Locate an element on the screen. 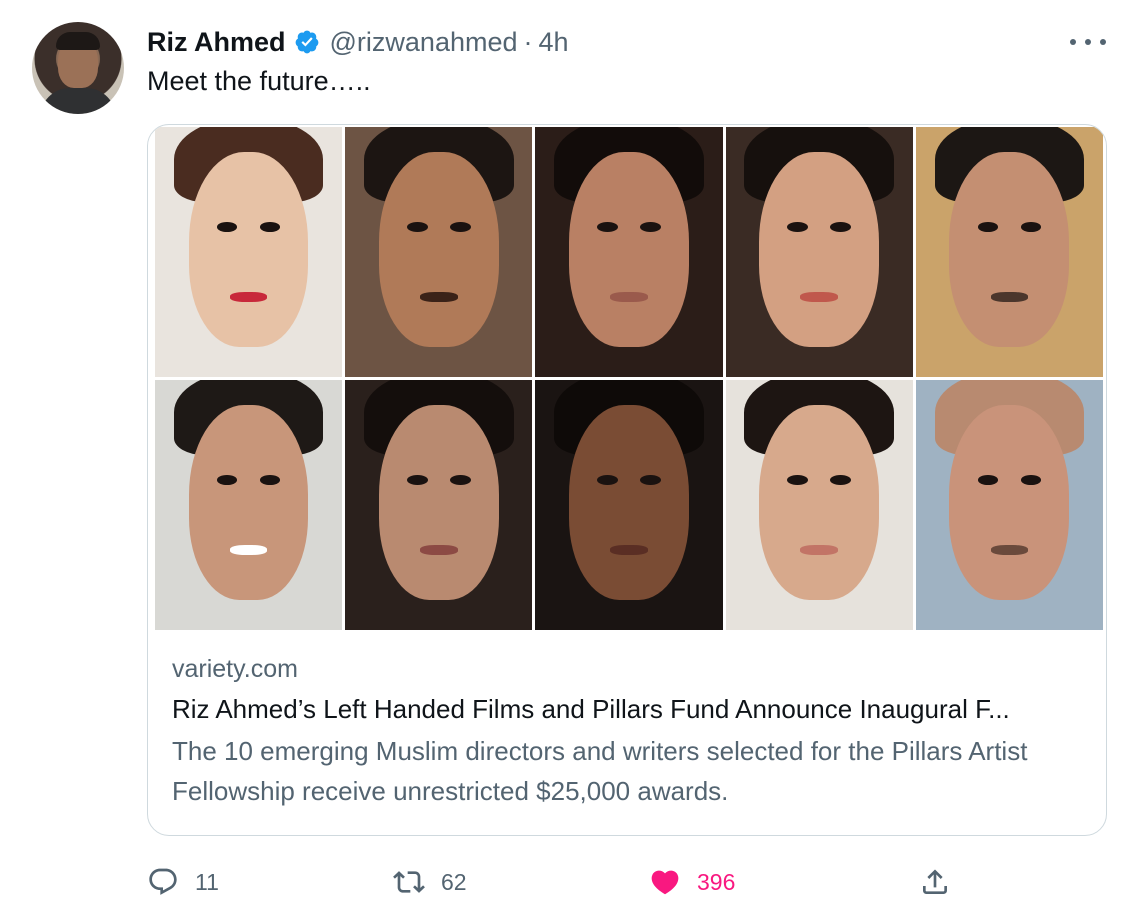 The image size is (1140, 921). verified-badge-icon is located at coordinates (306, 42).